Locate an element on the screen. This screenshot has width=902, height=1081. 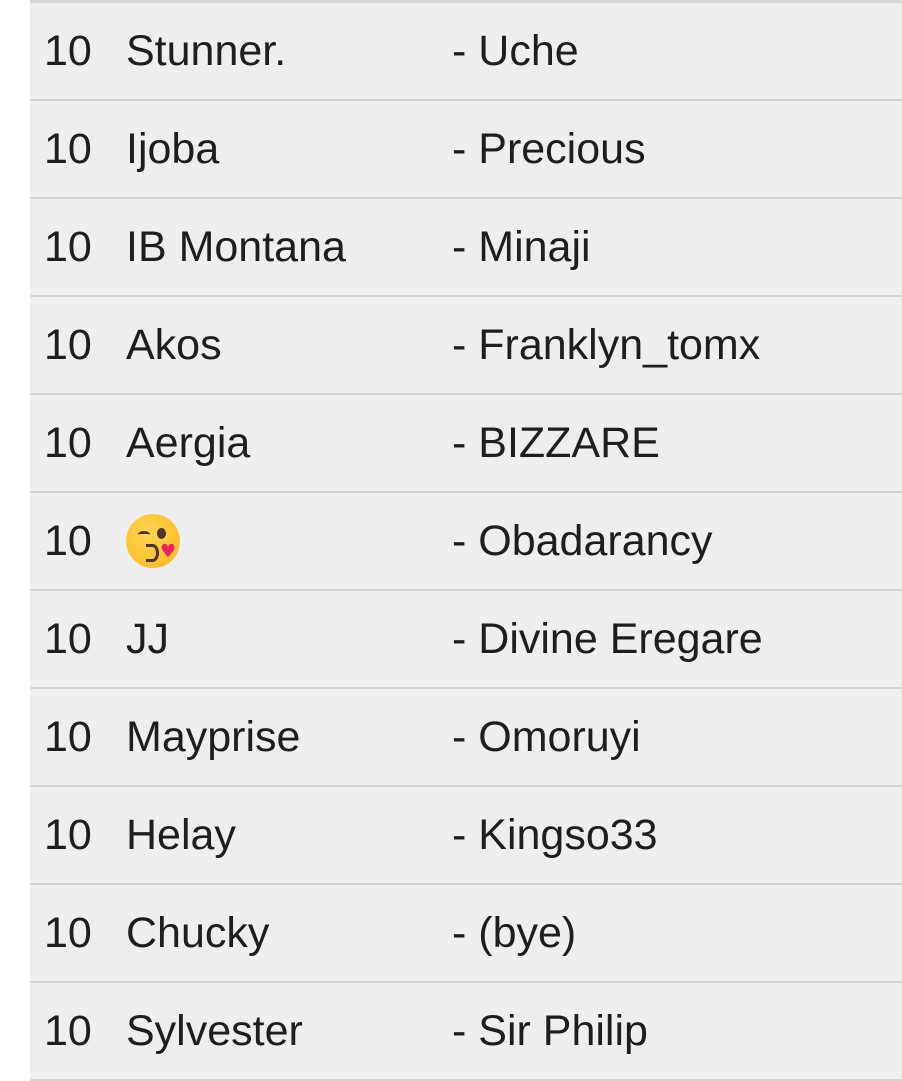
player-name: Aergia is located at coordinates (188, 442).